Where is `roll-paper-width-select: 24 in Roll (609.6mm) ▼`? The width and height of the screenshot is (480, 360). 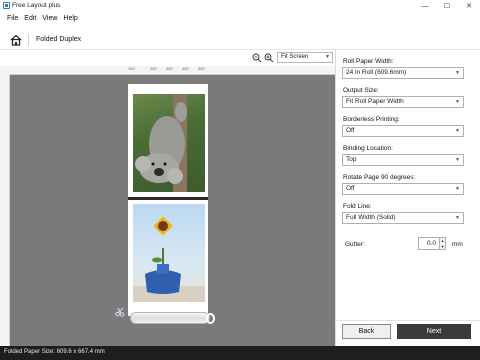 roll-paper-width-select: 24 in Roll (609.6mm) ▼ is located at coordinates (403, 73).